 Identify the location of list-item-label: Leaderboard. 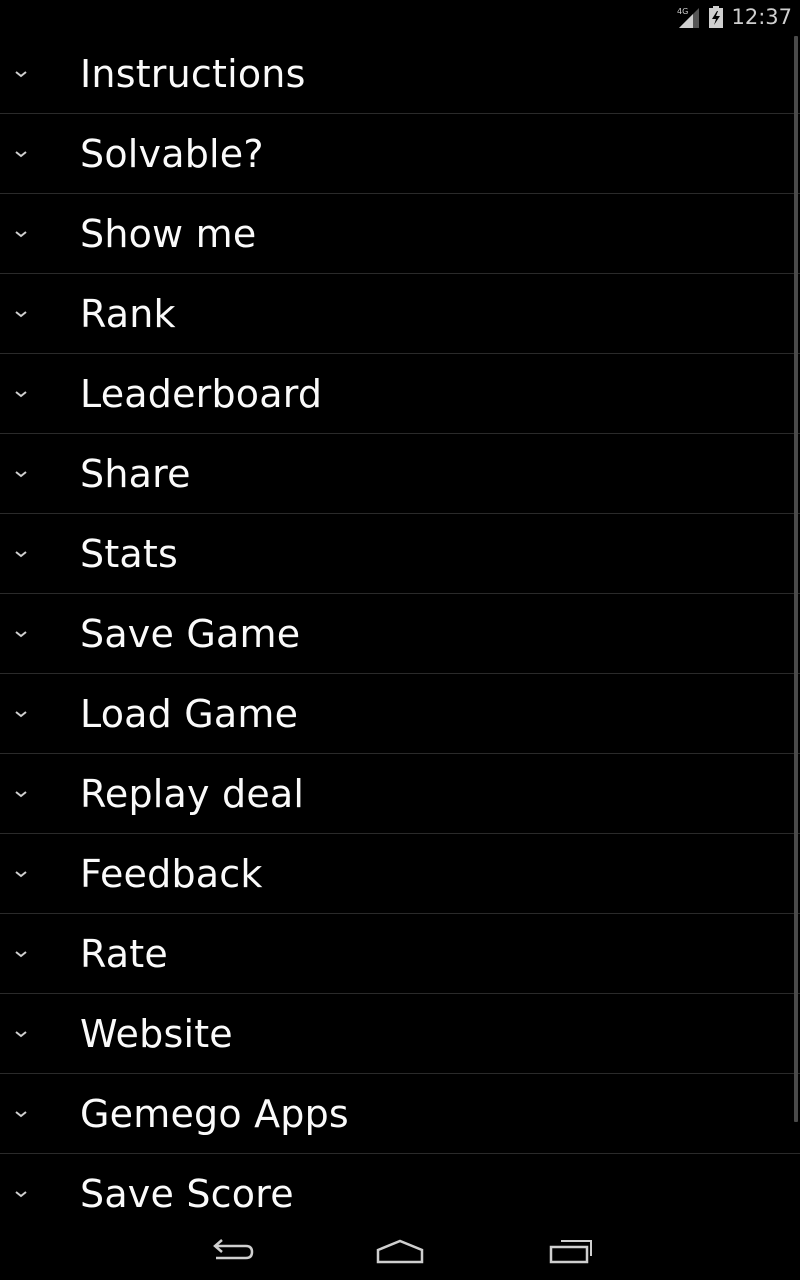
(201, 393).